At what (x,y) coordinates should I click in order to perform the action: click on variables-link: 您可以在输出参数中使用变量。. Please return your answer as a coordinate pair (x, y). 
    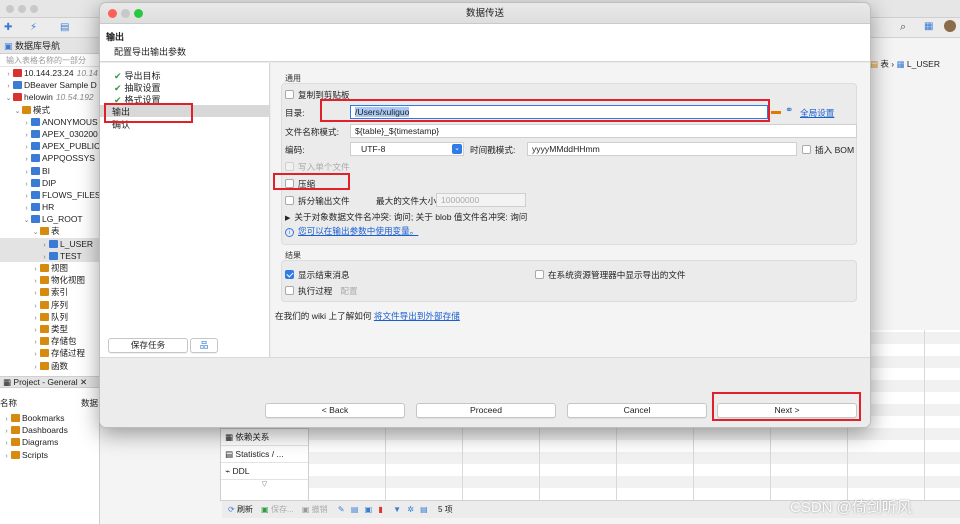
    Looking at the image, I should click on (358, 231).